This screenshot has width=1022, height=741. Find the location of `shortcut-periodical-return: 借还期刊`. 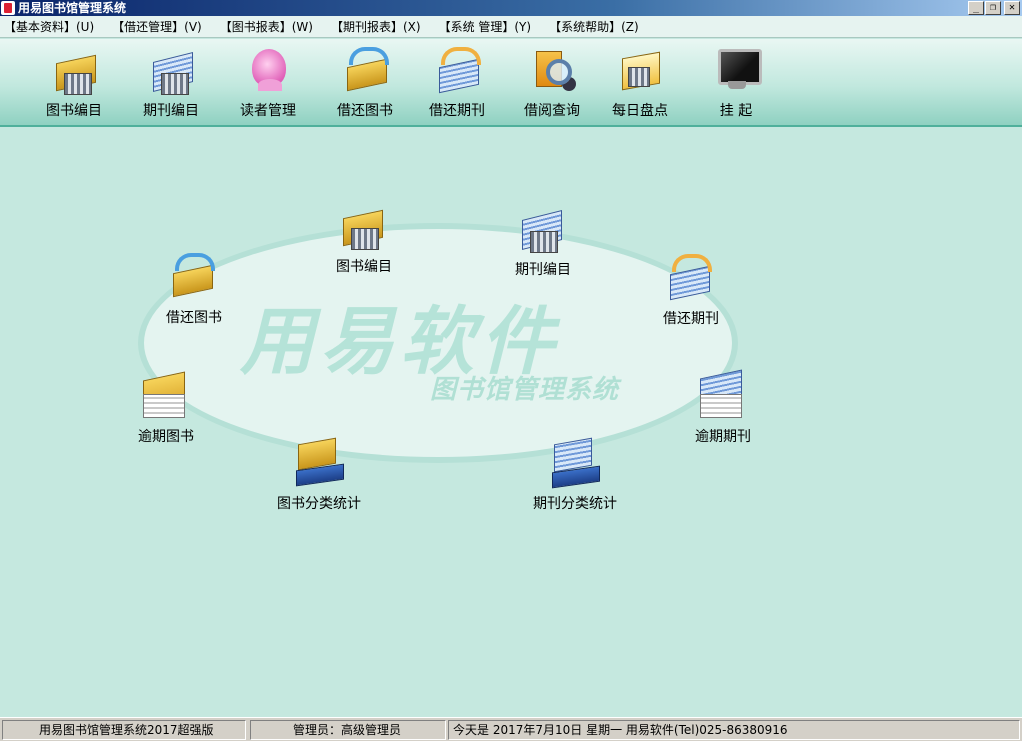

shortcut-periodical-return: 借还期刊 is located at coordinates (691, 290).